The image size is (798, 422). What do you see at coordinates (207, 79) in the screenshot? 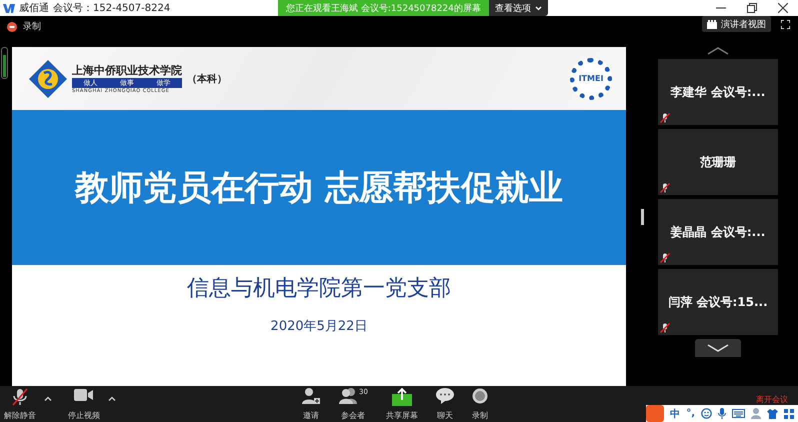
I see `degree-label: （本科）` at bounding box center [207, 79].